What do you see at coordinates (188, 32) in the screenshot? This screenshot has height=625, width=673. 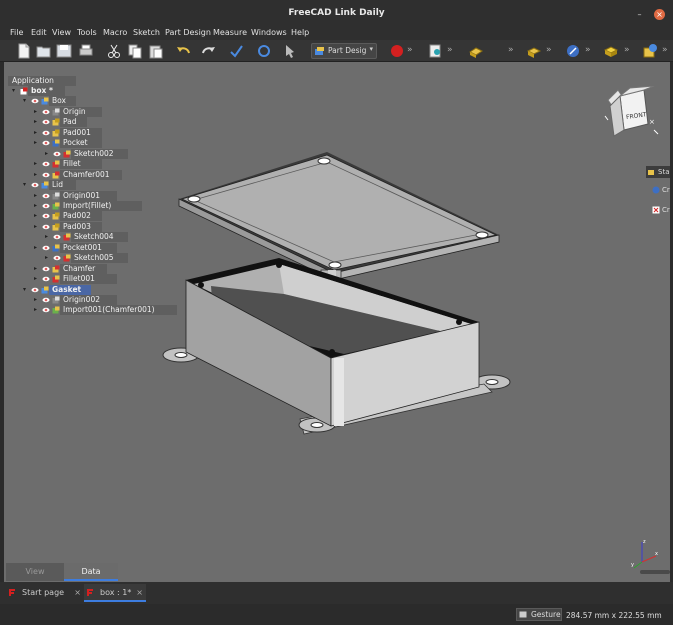 I see `menu-part-design: Part Design` at bounding box center [188, 32].